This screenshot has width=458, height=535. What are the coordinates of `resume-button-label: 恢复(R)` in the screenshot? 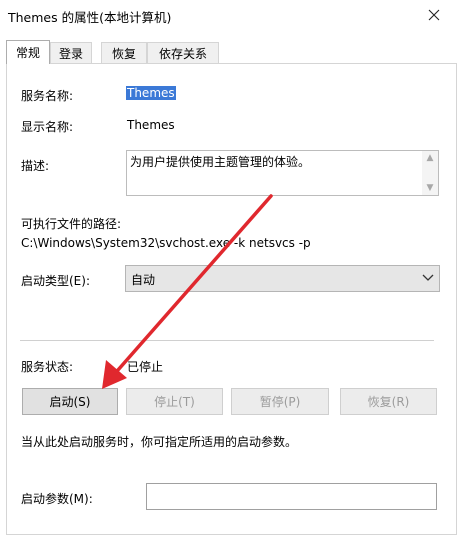 It's located at (388, 402).